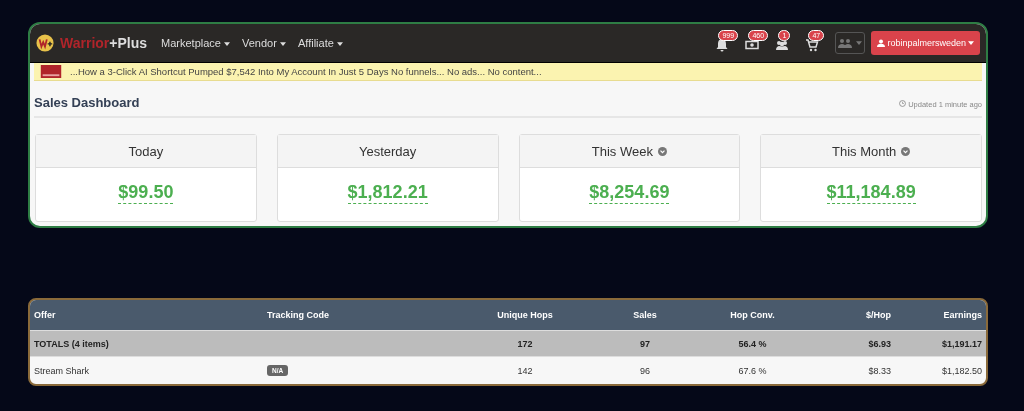 This screenshot has width=1024, height=411. What do you see at coordinates (903, 103) in the screenshot?
I see `clock-icon` at bounding box center [903, 103].